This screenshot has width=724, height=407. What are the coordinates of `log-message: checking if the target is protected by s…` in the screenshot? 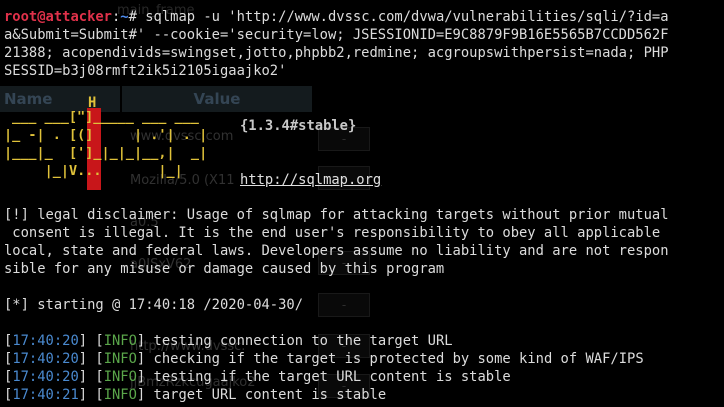 It's located at (394, 359).